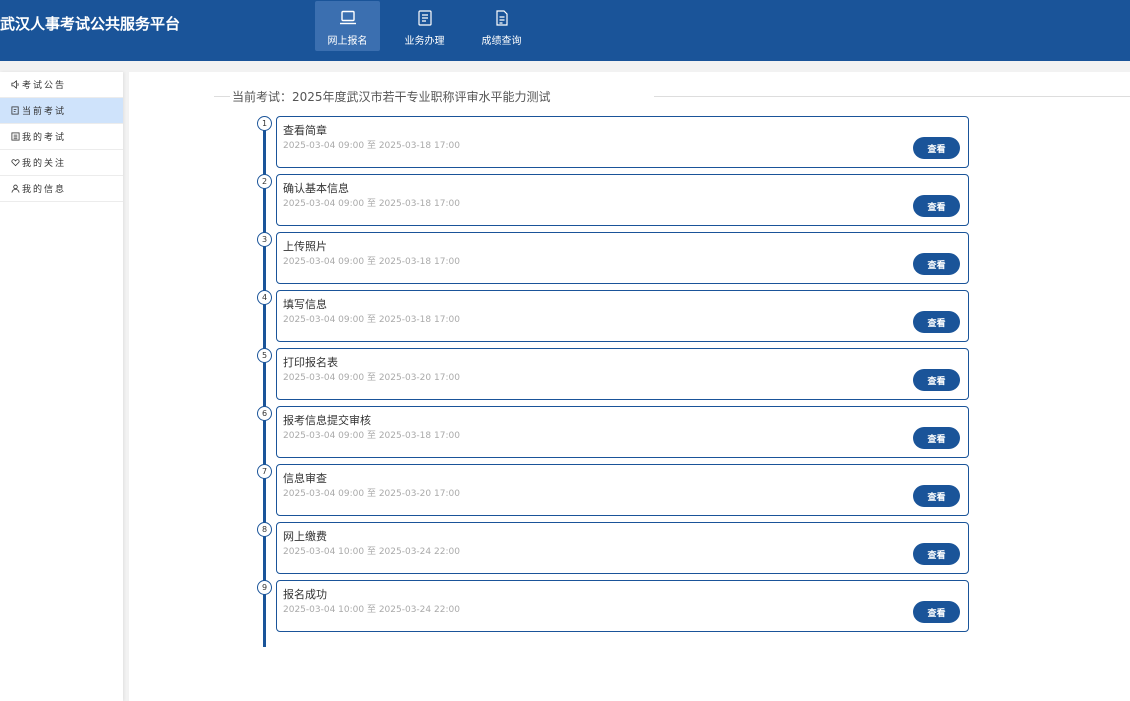 This screenshot has height=701, width=1130. Describe the element at coordinates (15, 162) in the screenshot. I see `heart-icon` at that location.